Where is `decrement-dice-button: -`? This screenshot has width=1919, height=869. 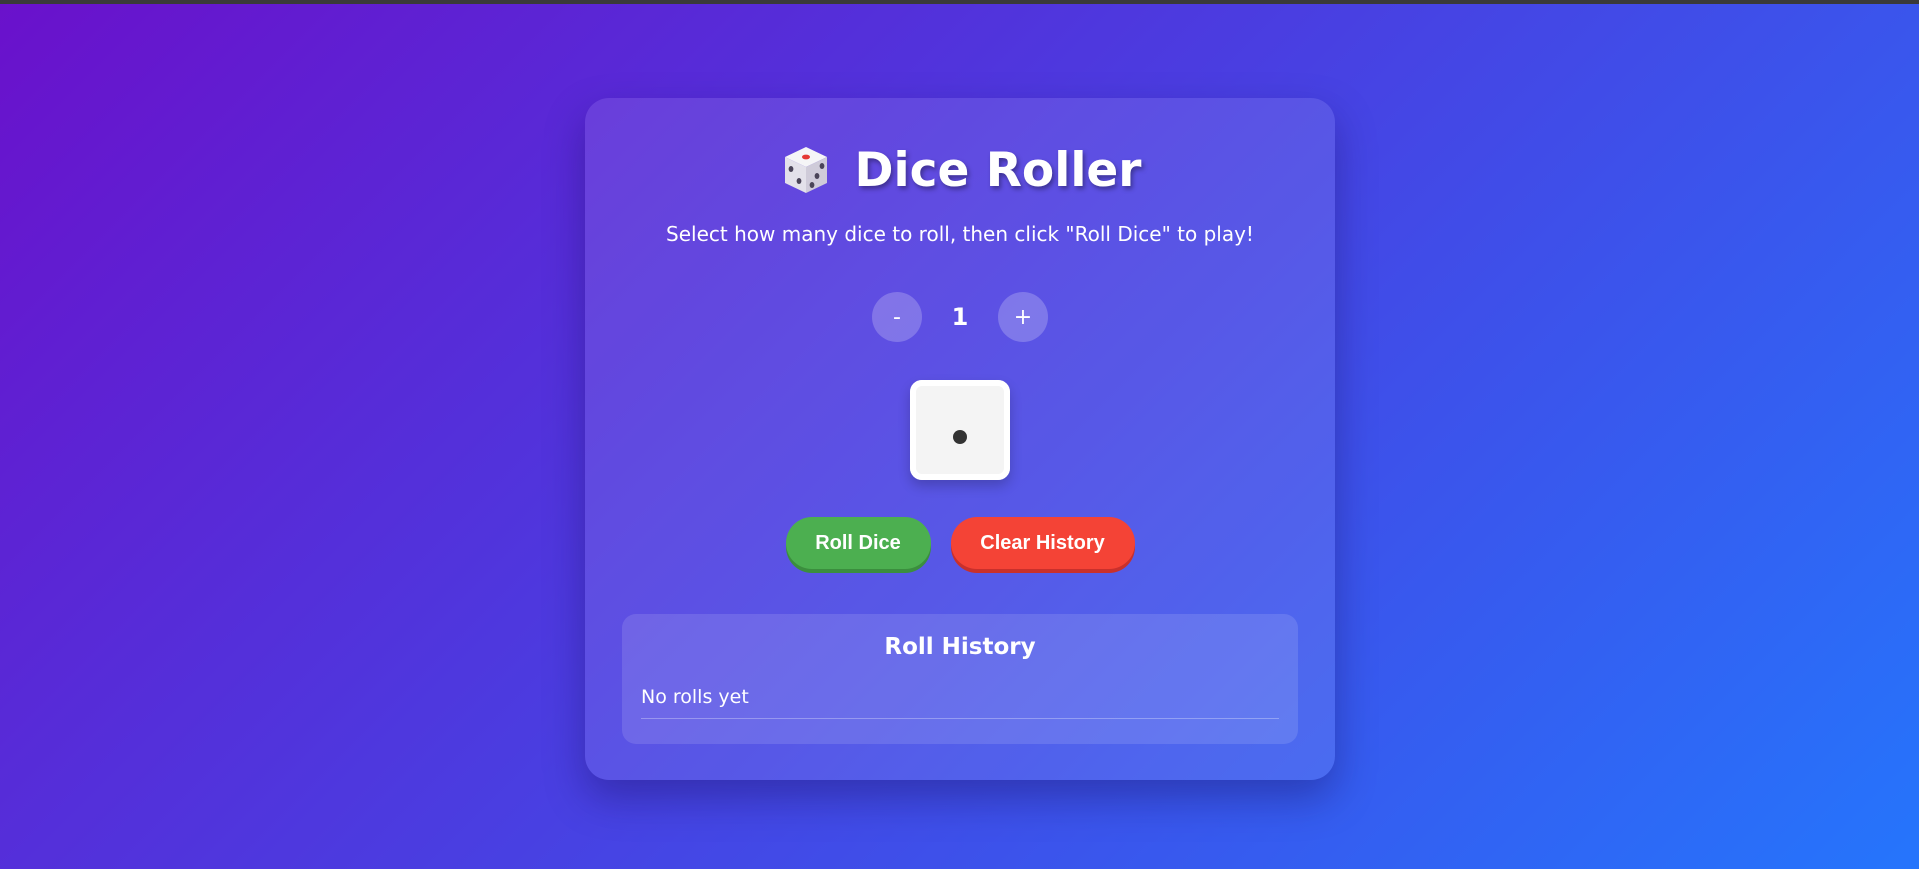
decrement-dice-button: - is located at coordinates (897, 317).